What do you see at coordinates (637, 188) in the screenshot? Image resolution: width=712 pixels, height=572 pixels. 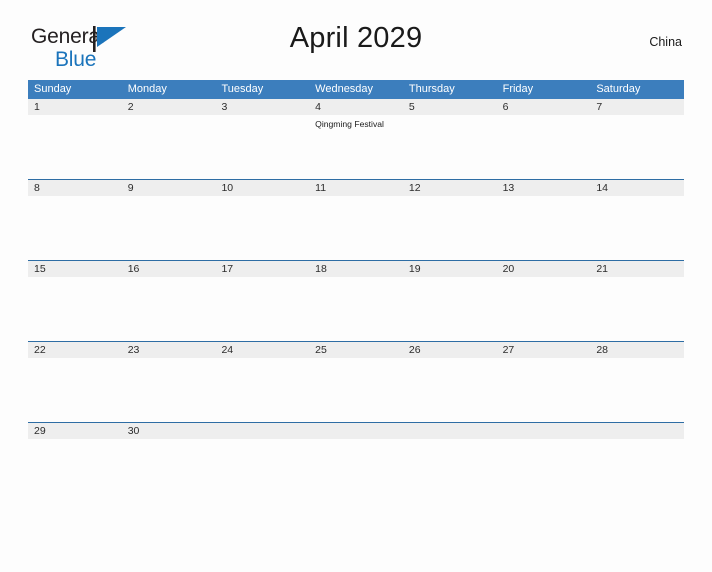 I see `day-number: 14` at bounding box center [637, 188].